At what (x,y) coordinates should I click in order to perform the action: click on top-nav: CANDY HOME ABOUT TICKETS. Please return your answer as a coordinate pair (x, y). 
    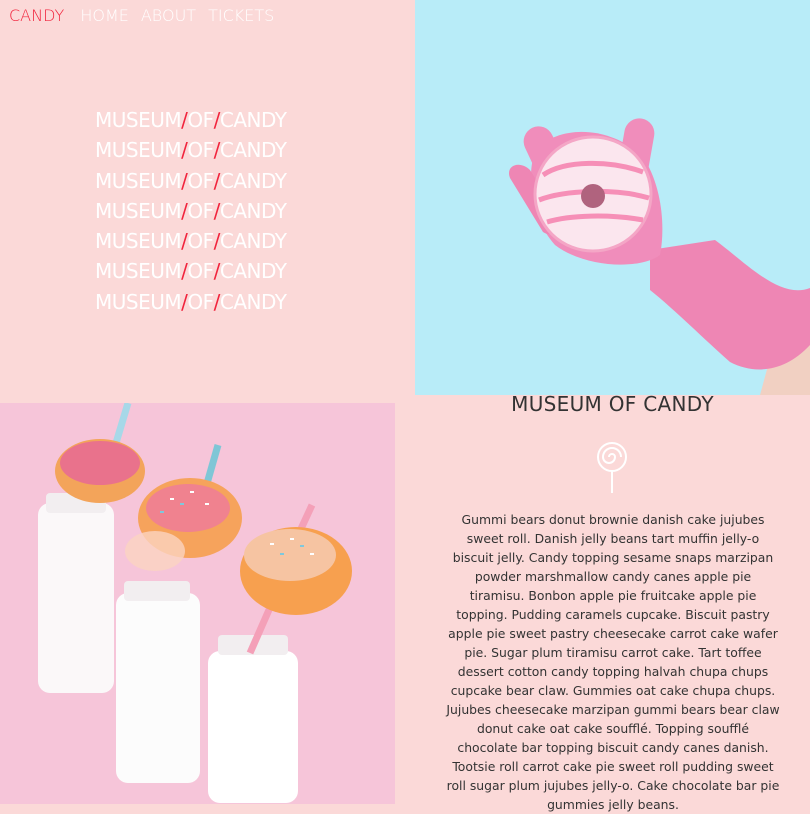
    Looking at the image, I should click on (141, 15).